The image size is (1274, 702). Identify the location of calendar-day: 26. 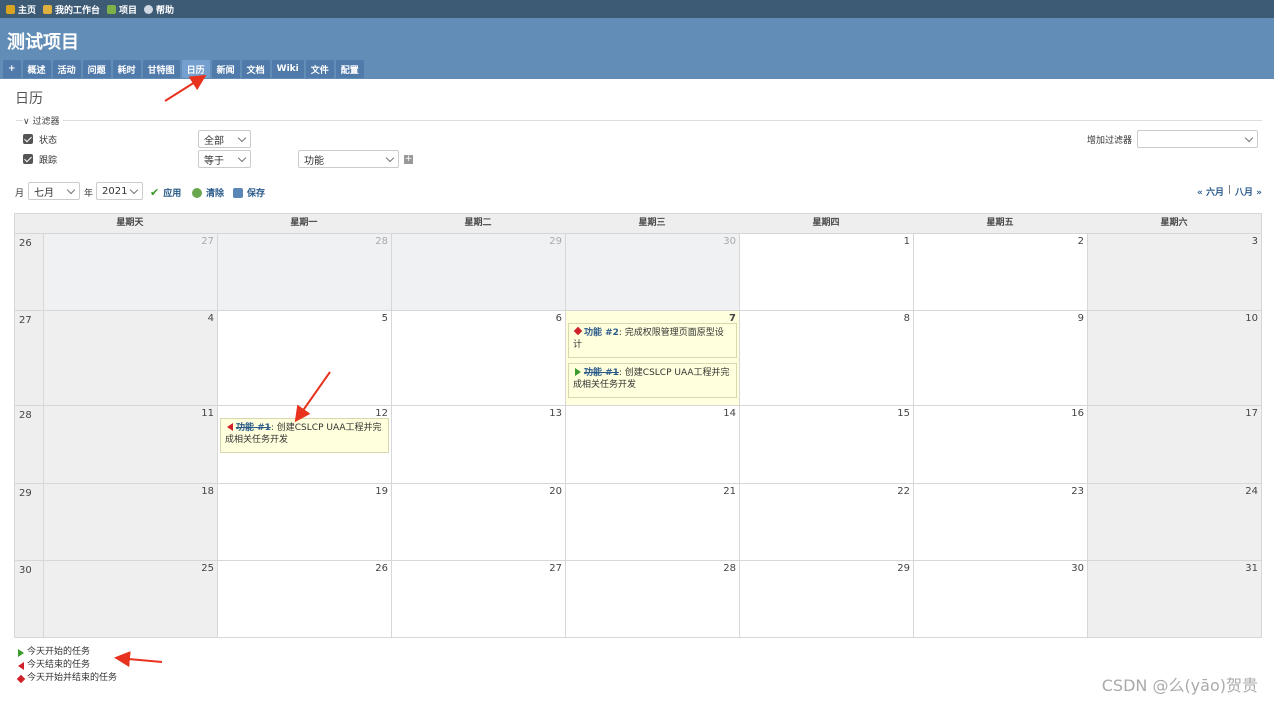
(303, 599).